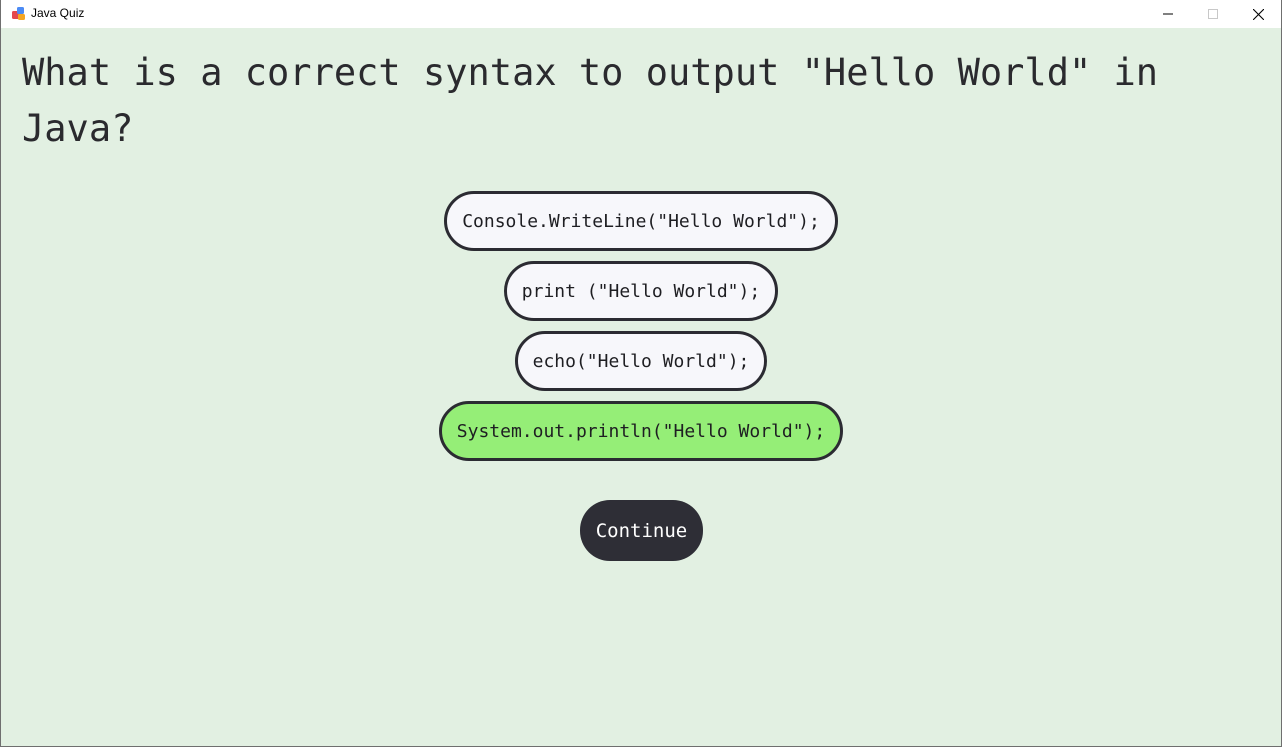  I want to click on answer-option: Console.WriteLine("Hello World");, so click(641, 221).